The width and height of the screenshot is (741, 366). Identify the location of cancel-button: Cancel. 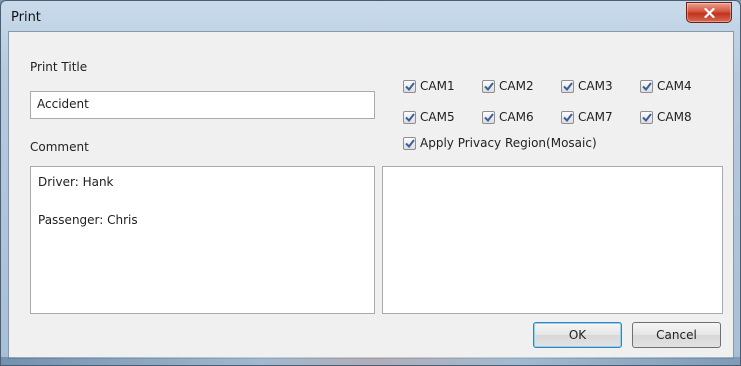
(676, 335).